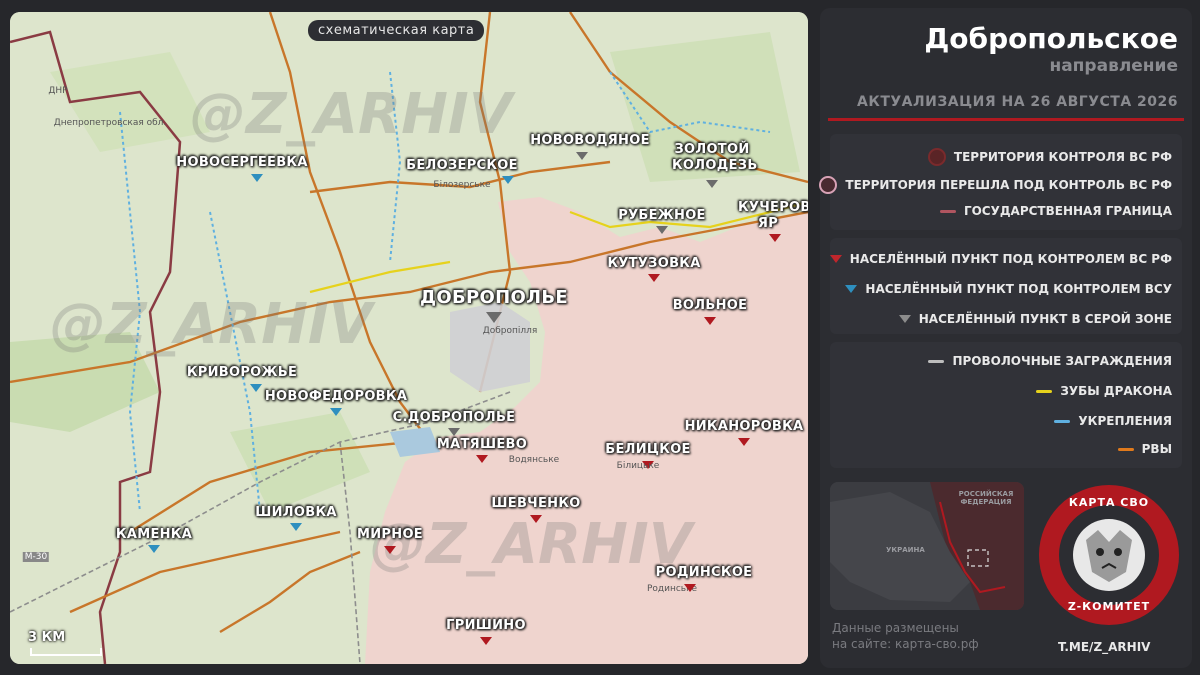 The image size is (1200, 675). I want to click on update-date: АКТУАЛИЗАЦИЯ НА 26 АВГУСТА 2026, so click(1017, 102).